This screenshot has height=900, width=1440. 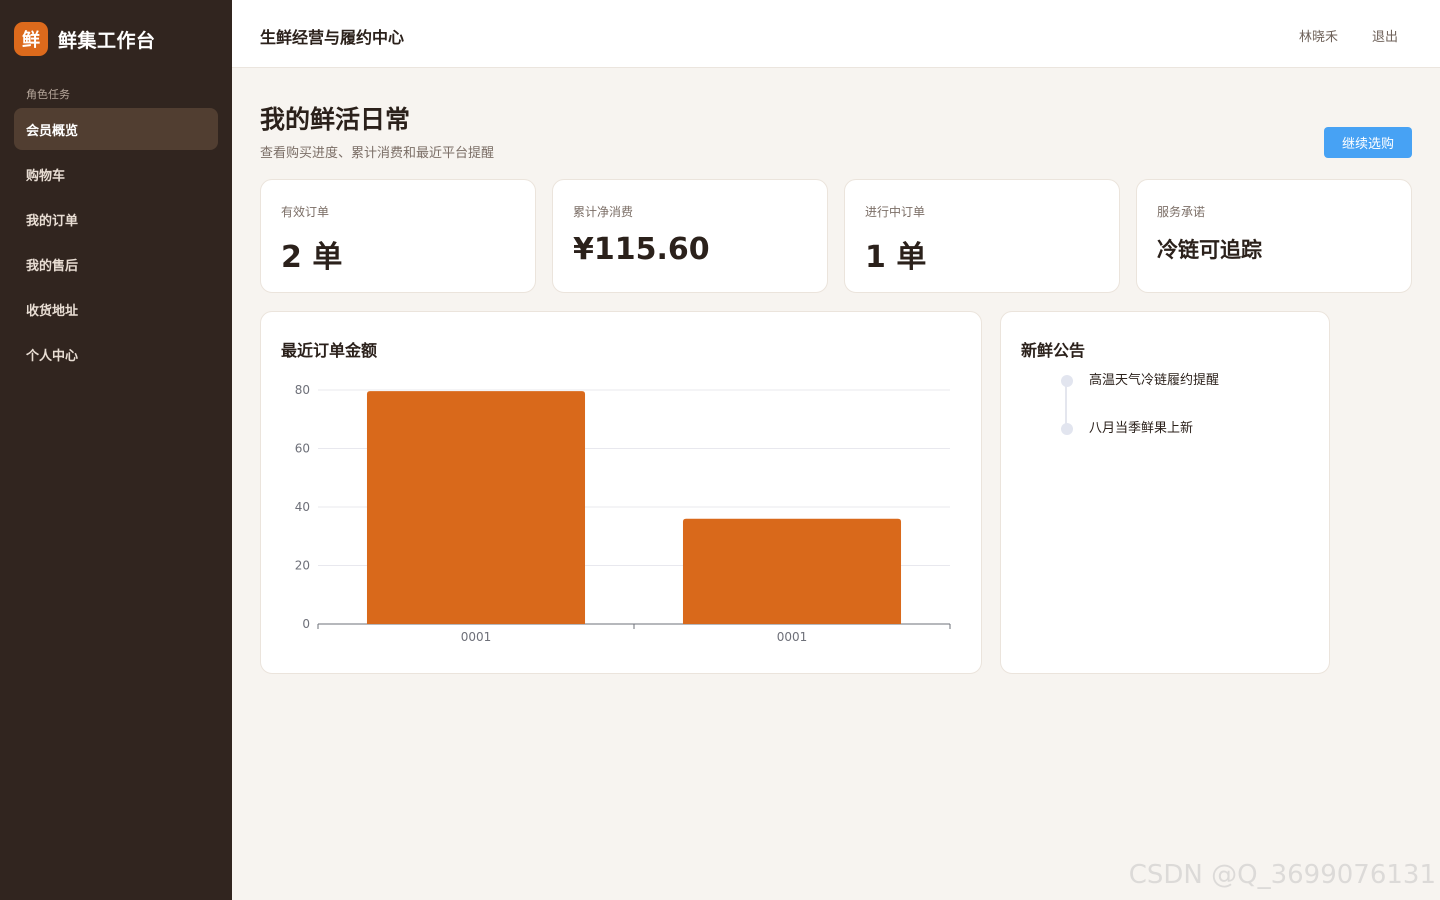 I want to click on sidebar-item-label: 个人中心, so click(x=52, y=356).